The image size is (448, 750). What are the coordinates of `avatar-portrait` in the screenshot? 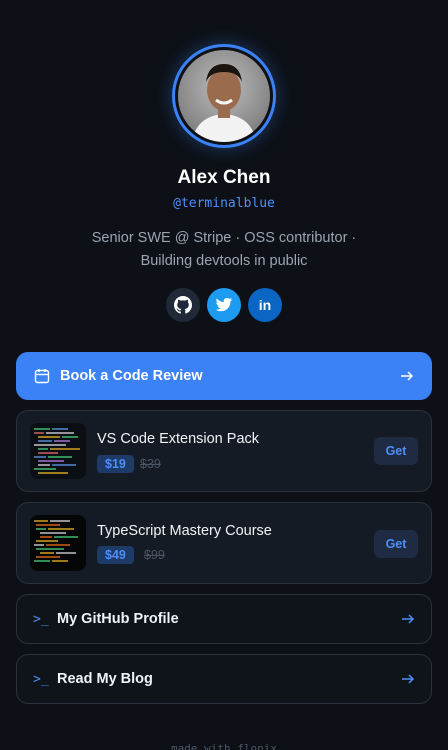 It's located at (224, 103).